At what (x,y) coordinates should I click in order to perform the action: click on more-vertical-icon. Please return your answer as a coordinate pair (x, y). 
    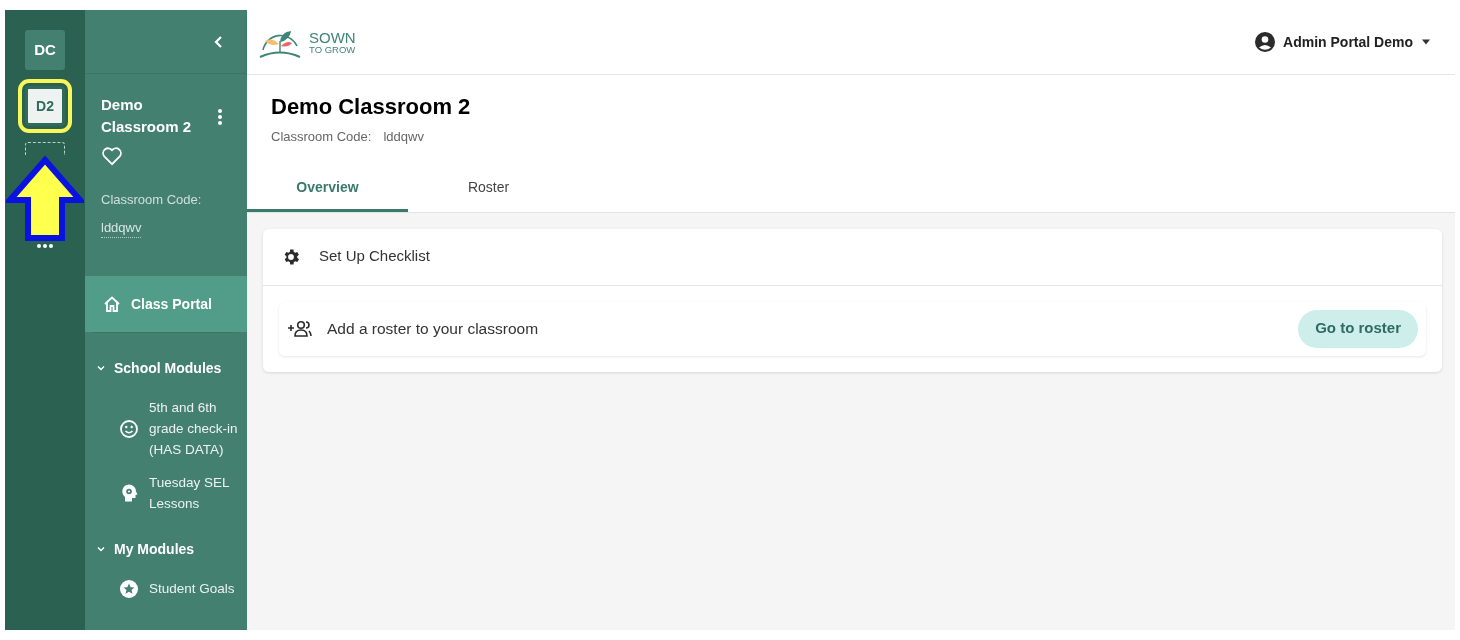
    Looking at the image, I should click on (220, 117).